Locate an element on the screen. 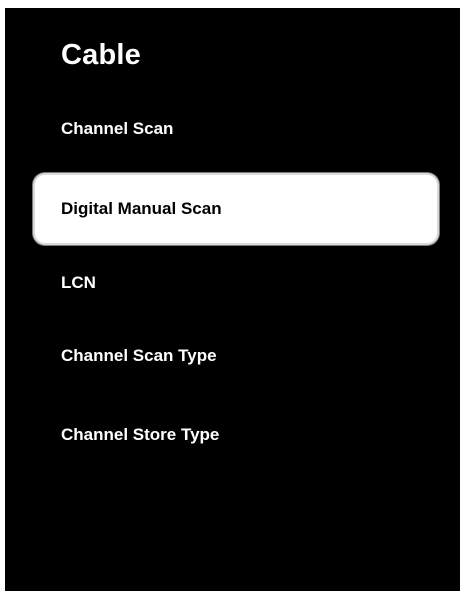 This screenshot has height=591, width=464. menu-item-label: Digital Manual Scan is located at coordinates (141, 208).